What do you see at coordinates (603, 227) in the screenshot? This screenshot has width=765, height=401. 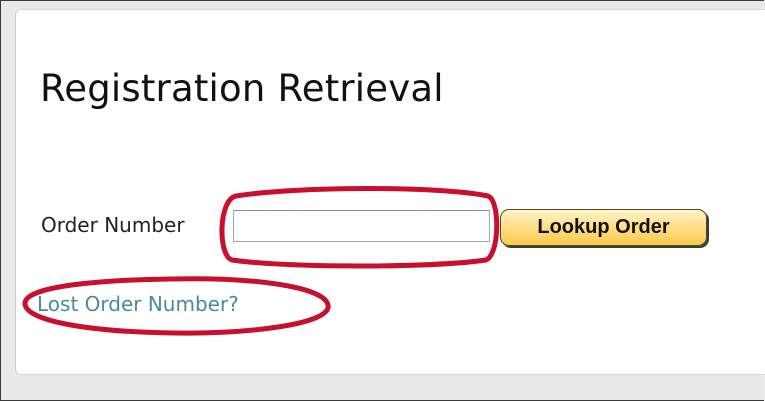 I see `lookup-order-button: Lookup Order` at bounding box center [603, 227].